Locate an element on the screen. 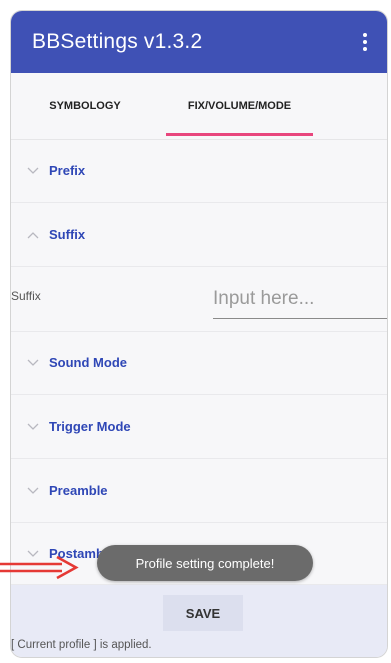  footer-panel: SAVE [ Current profile ] is applied. is located at coordinates (199, 621).